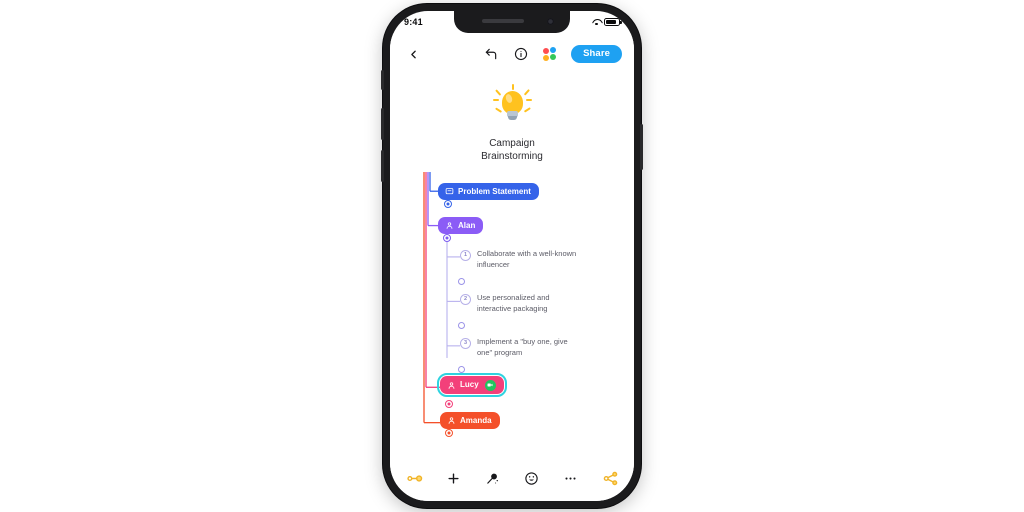 The width and height of the screenshot is (1024, 512). What do you see at coordinates (527, 259) in the screenshot?
I see `idea-text-1: Collaborate with a well-known influencer` at bounding box center [527, 259].